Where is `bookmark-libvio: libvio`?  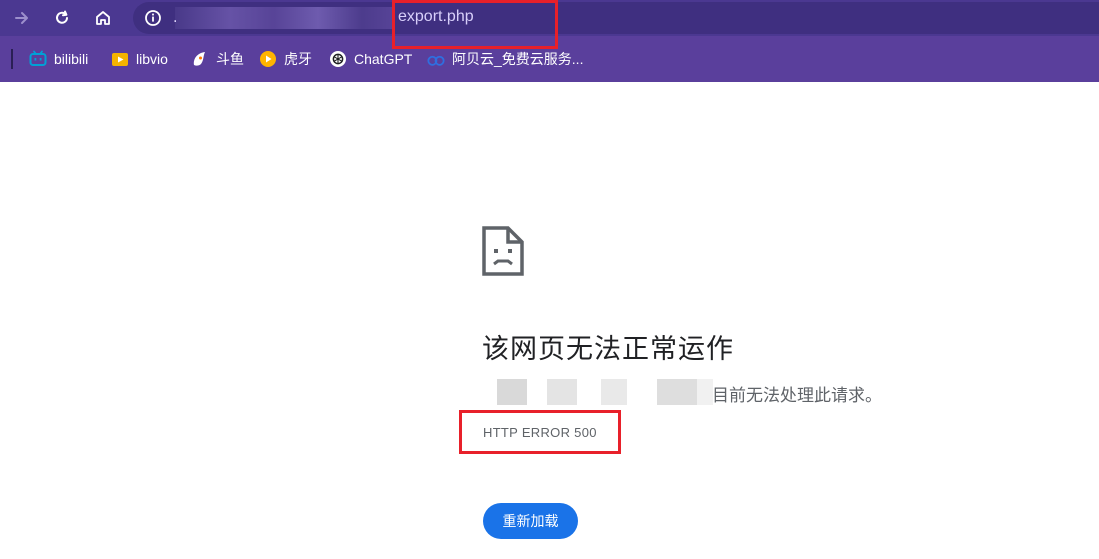 bookmark-libvio: libvio is located at coordinates (139, 59).